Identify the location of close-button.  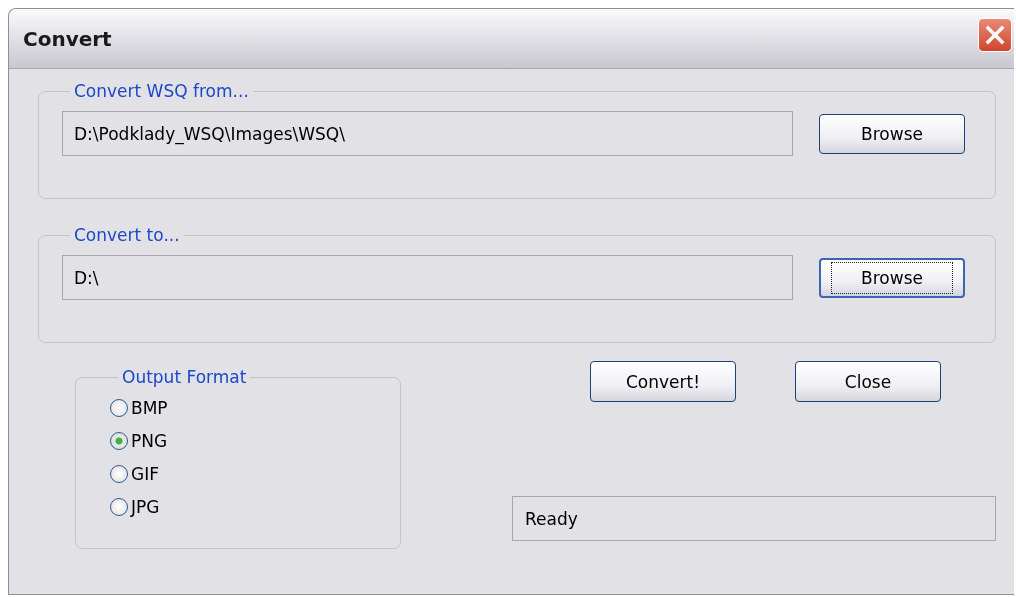
(995, 34).